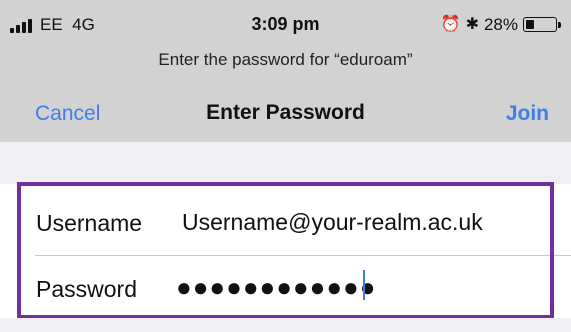 Image resolution: width=571 pixels, height=332 pixels. Describe the element at coordinates (543, 25) in the screenshot. I see `battery-icon` at that location.